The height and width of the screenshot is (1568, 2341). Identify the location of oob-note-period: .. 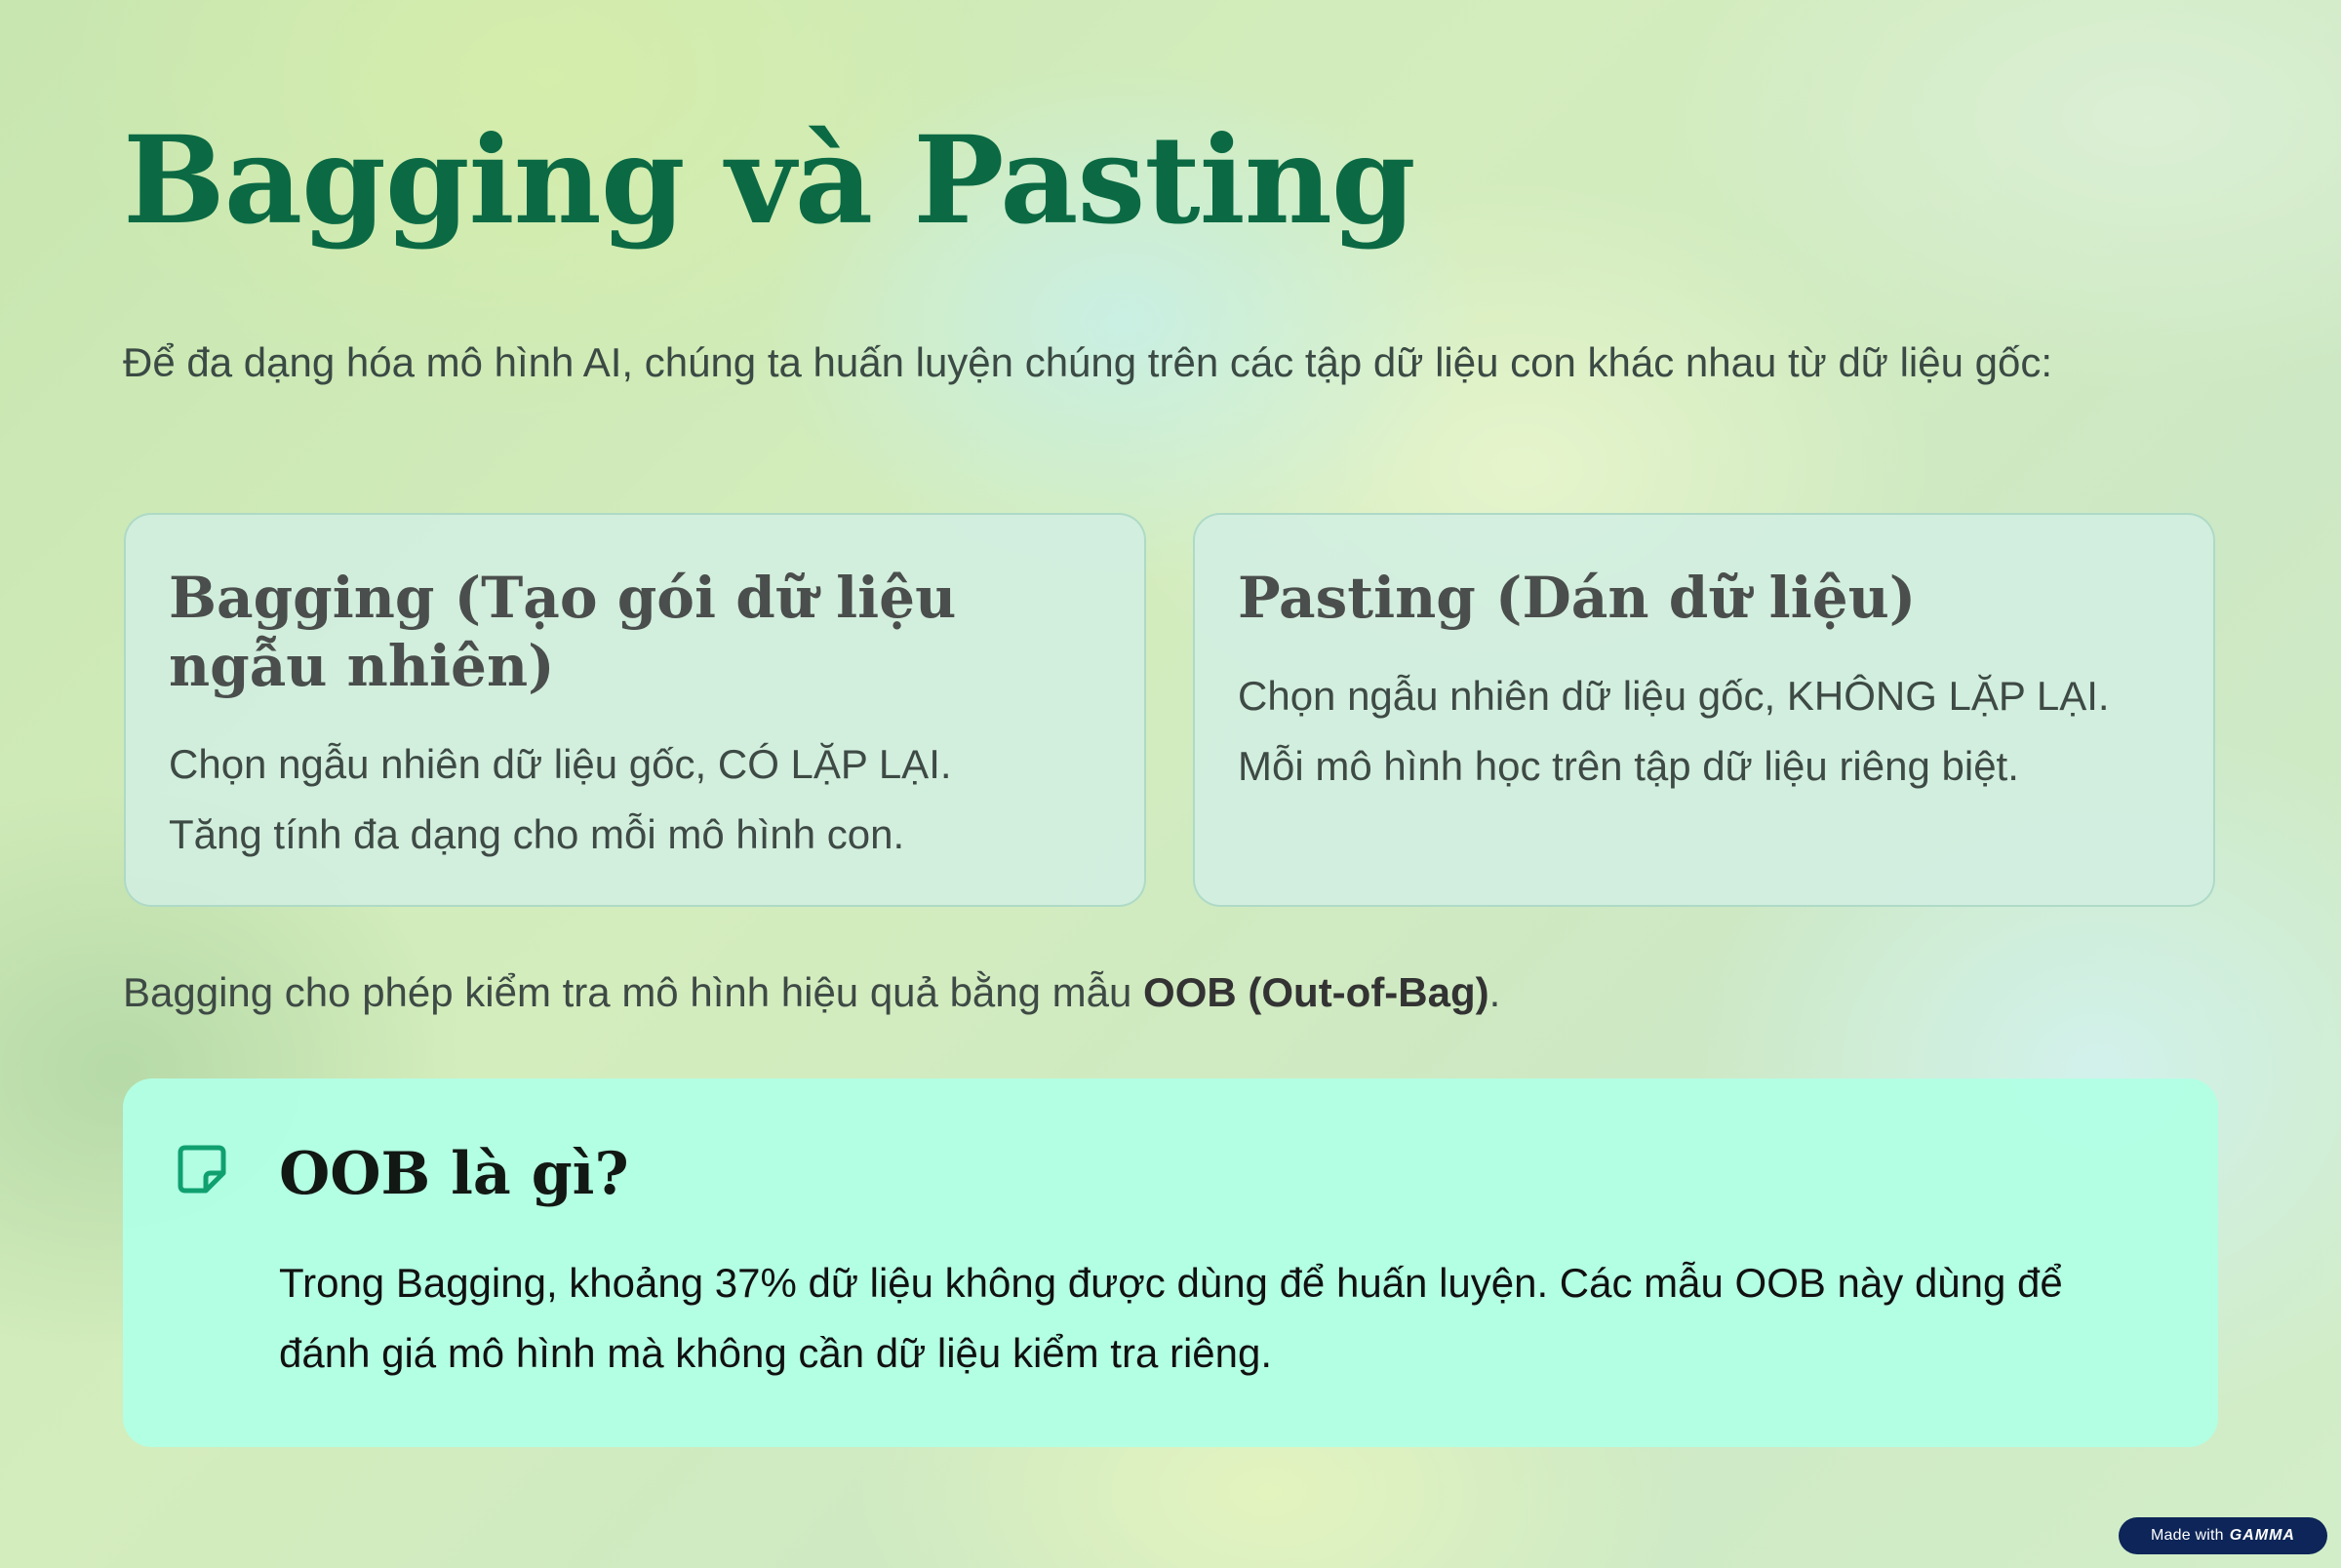
(1494, 992).